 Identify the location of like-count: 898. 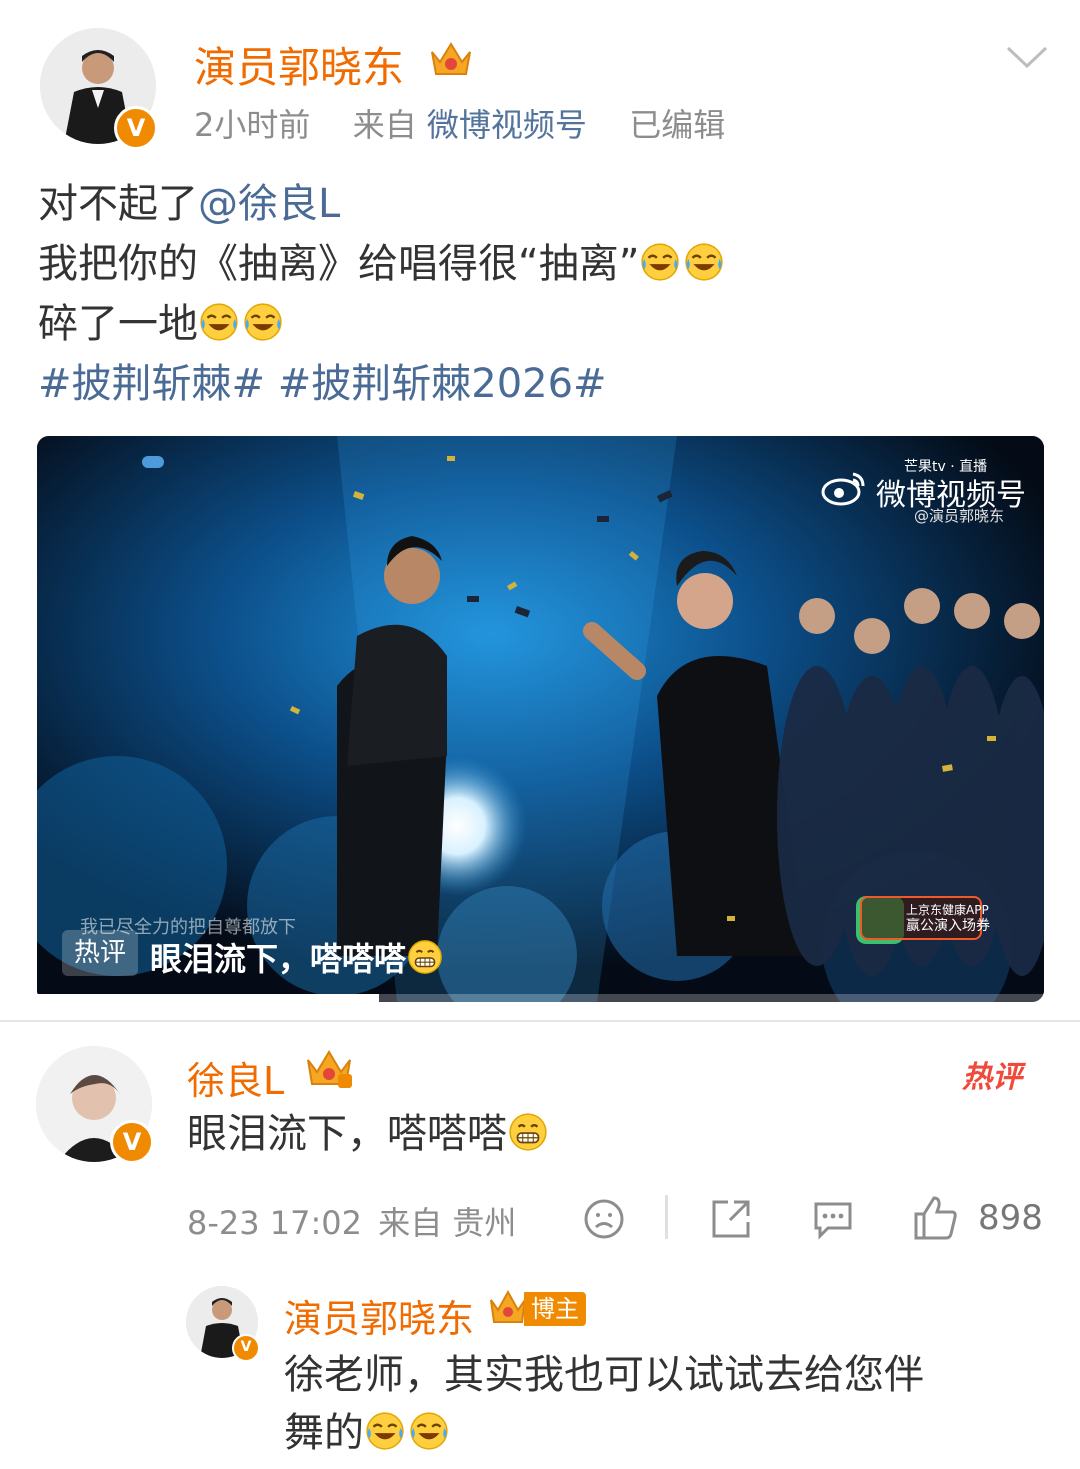
(1010, 1218).